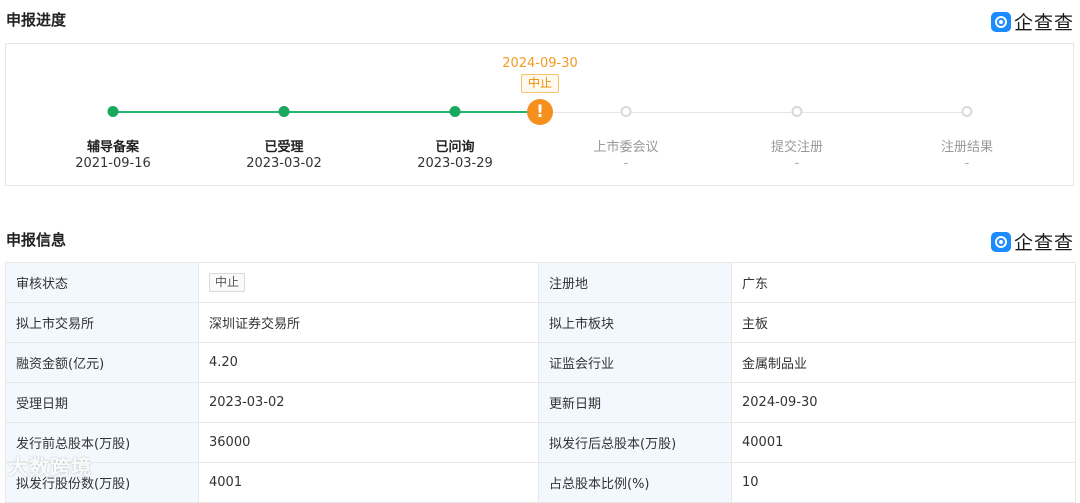 The image size is (1080, 503). Describe the element at coordinates (797, 147) in the screenshot. I see `step-label-submit-registration: 提交注册` at that location.